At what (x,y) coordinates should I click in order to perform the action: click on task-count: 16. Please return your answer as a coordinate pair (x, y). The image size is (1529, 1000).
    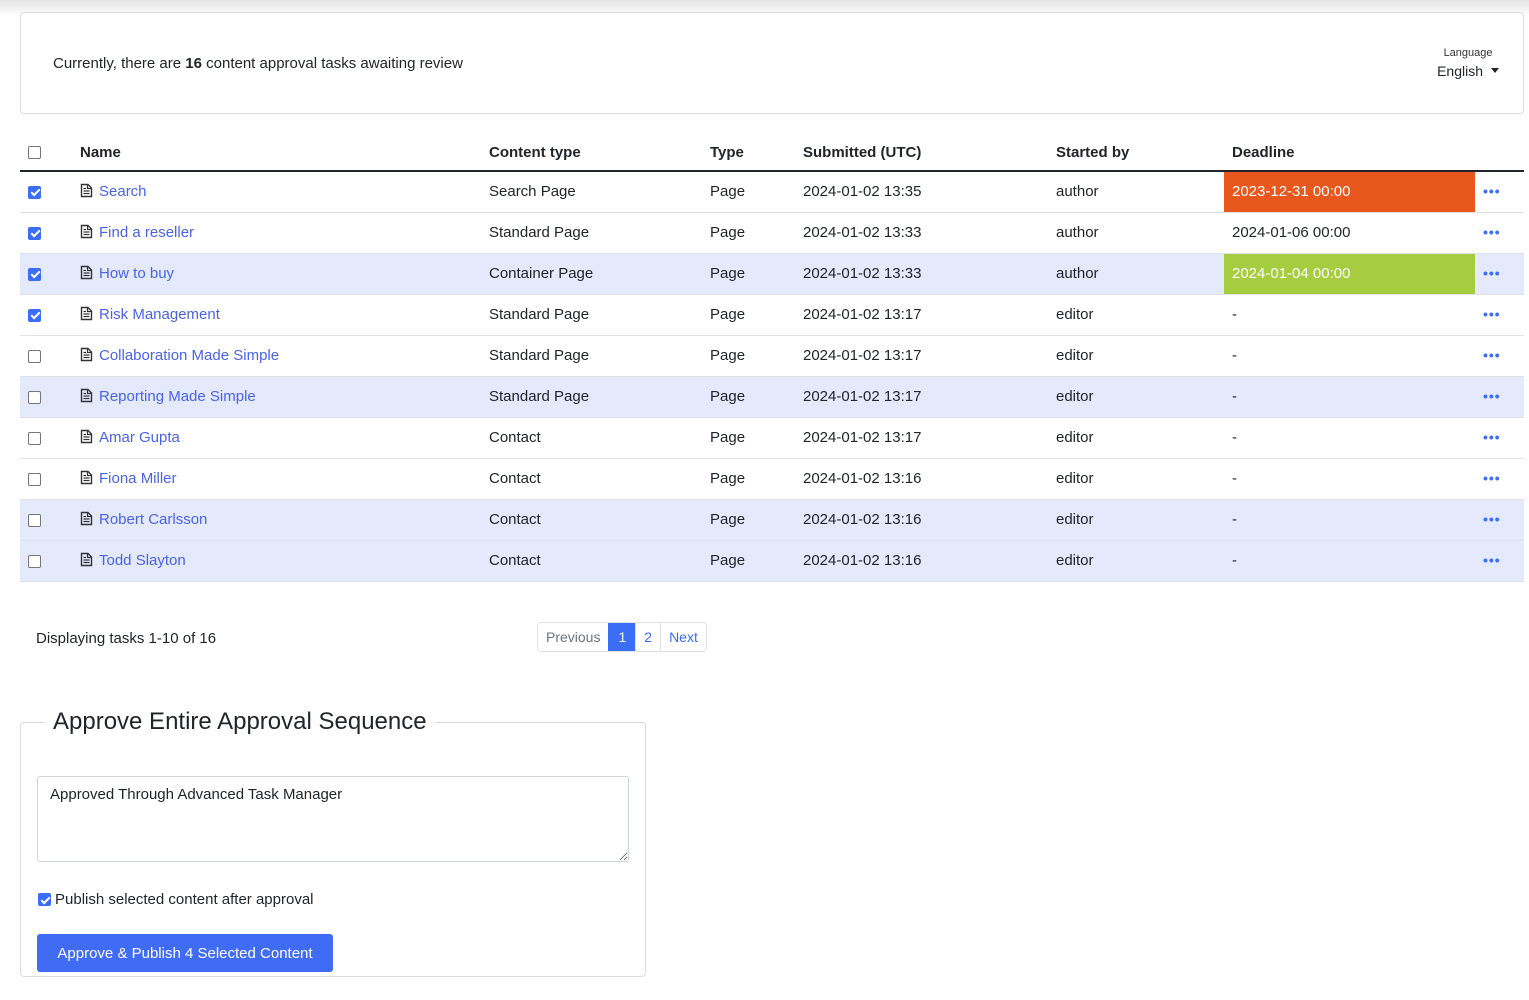
    Looking at the image, I should click on (193, 63).